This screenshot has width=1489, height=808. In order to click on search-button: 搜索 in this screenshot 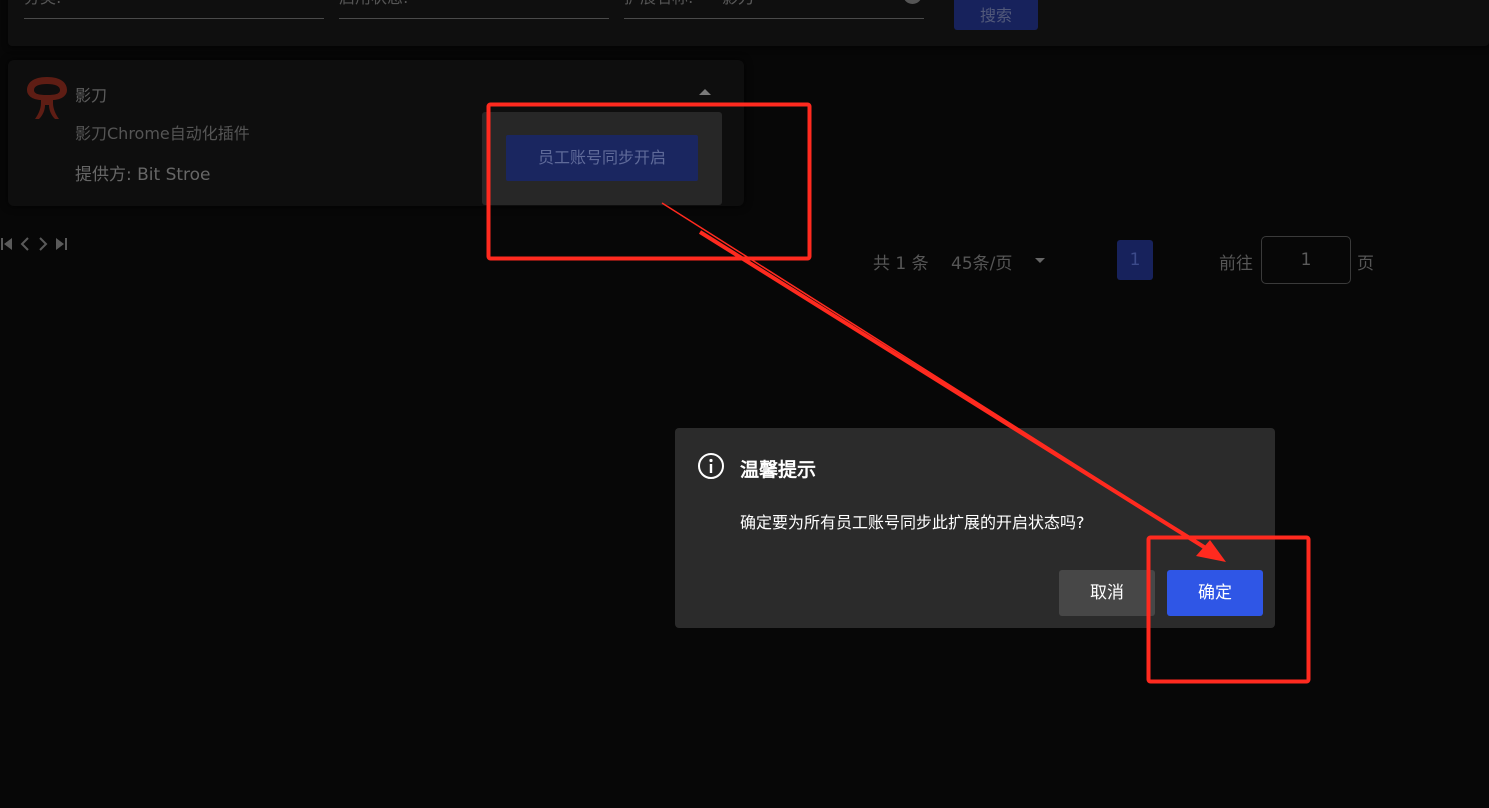, I will do `click(996, 15)`.